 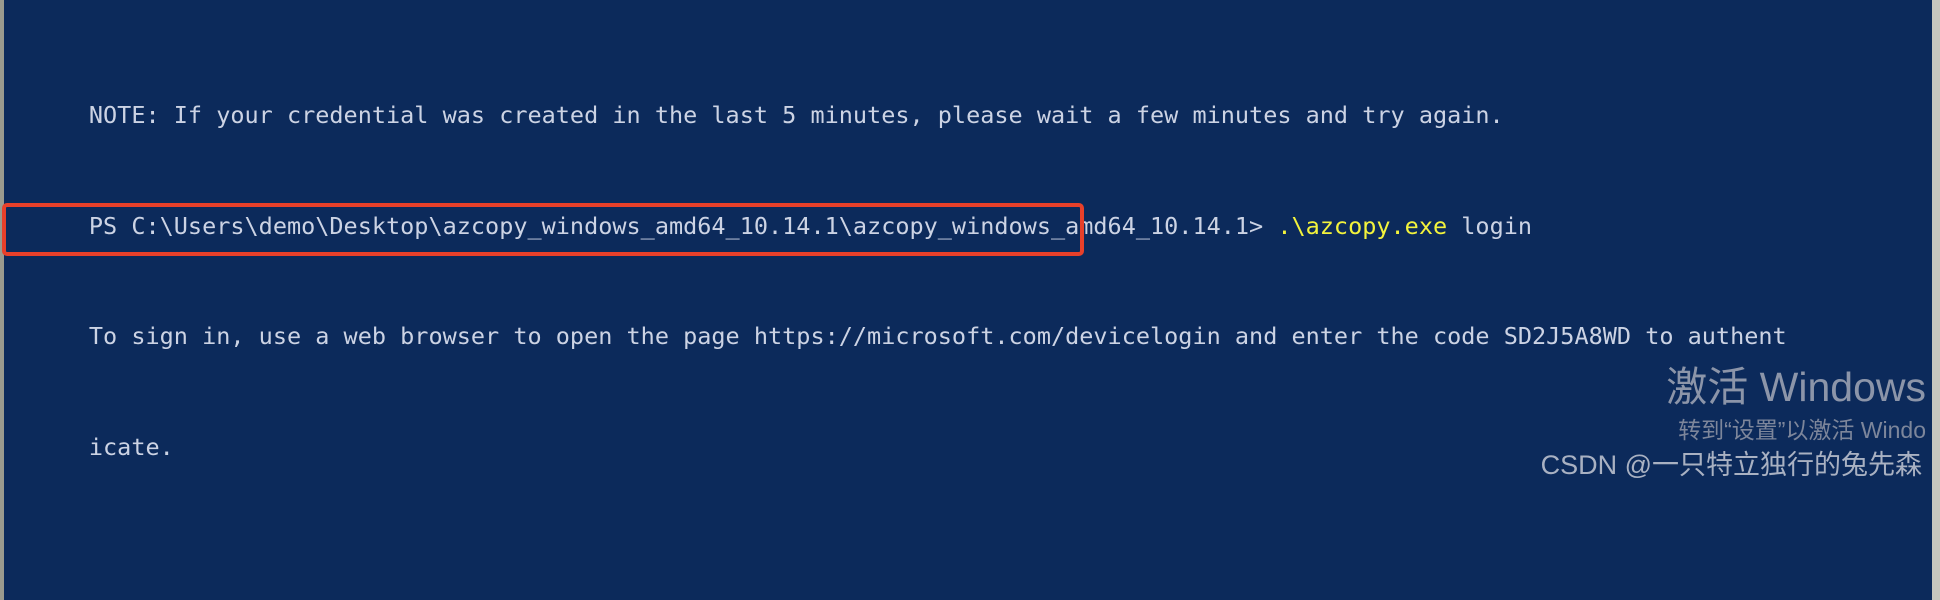 I want to click on activation-watermark-title: 激活 Windows, so click(x=1796, y=387).